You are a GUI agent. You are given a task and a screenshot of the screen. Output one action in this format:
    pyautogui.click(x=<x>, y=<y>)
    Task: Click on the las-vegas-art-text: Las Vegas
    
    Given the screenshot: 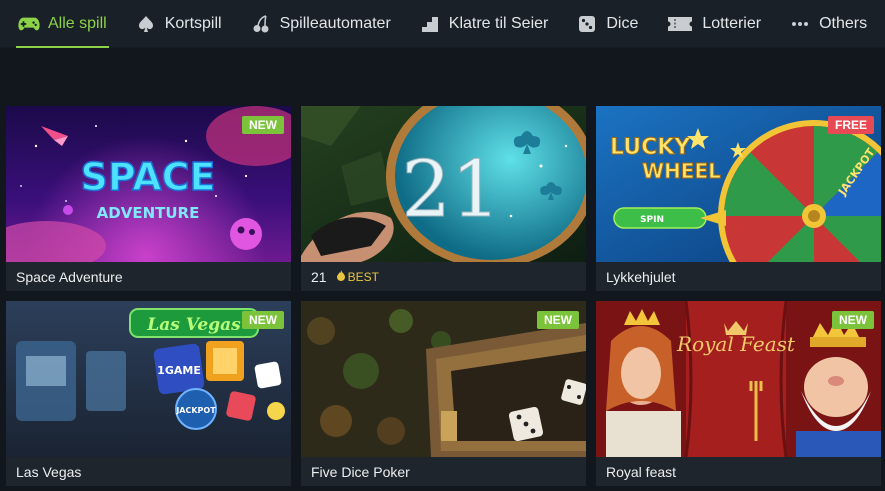 What is the action you would take?
    pyautogui.click(x=193, y=325)
    